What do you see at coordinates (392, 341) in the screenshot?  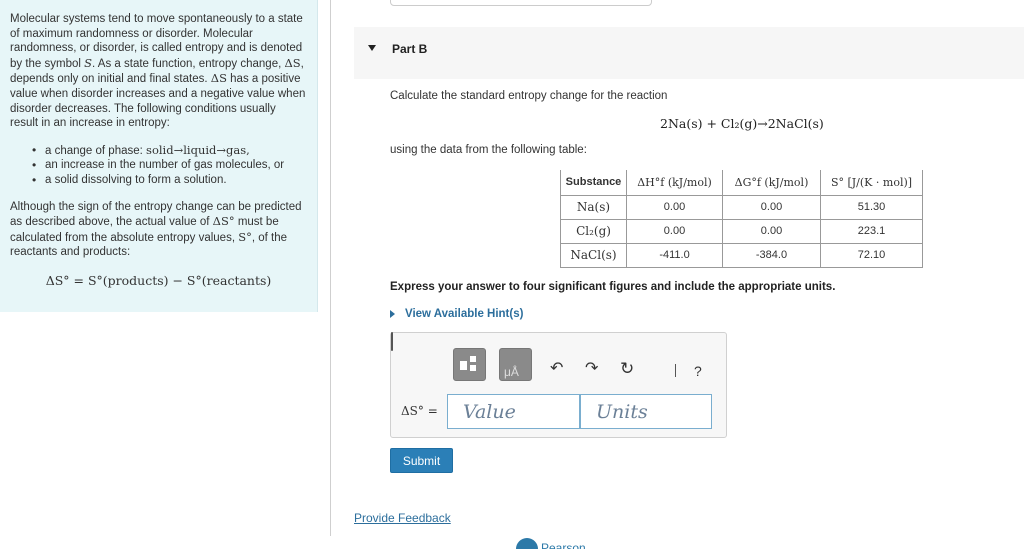 I see `keyboard-icon` at bounding box center [392, 341].